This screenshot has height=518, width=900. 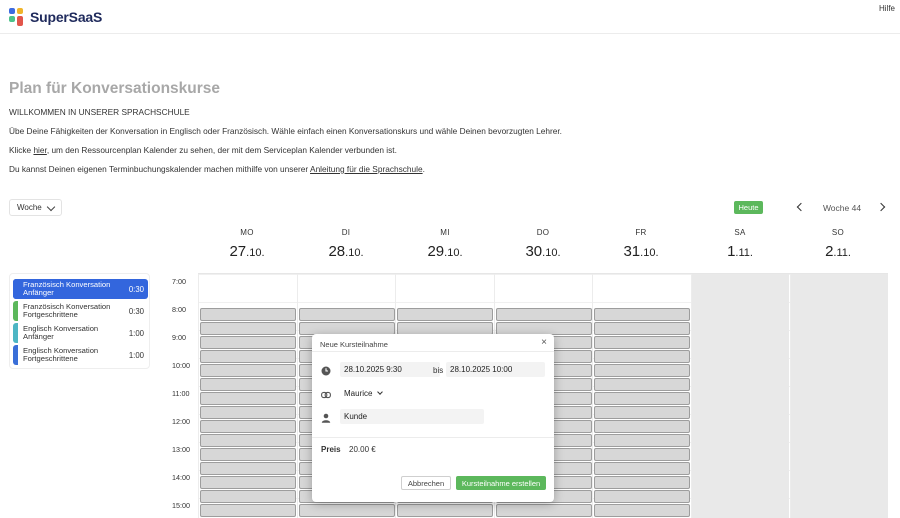 What do you see at coordinates (748, 207) in the screenshot?
I see `today-button: Heute` at bounding box center [748, 207].